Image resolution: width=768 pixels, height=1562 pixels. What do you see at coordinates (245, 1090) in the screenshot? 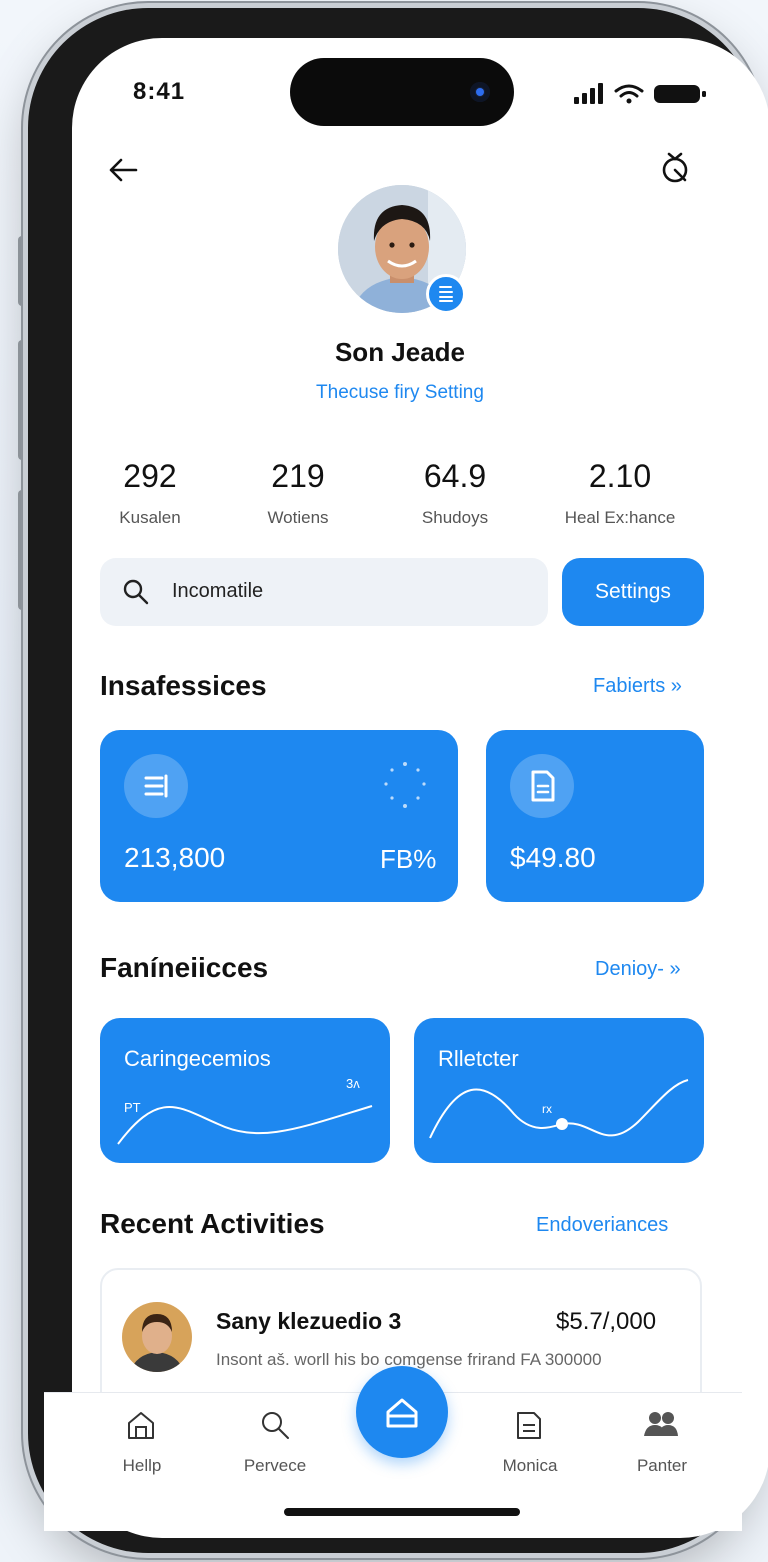
I see `trend-card: Caringecemios PT 3ʌ` at bounding box center [245, 1090].